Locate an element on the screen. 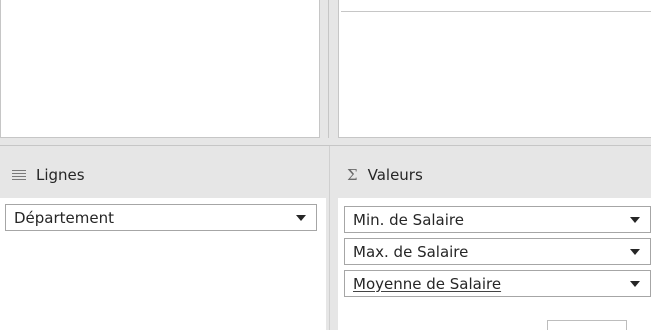  field-label: Moyenne de Salaire is located at coordinates (427, 283).